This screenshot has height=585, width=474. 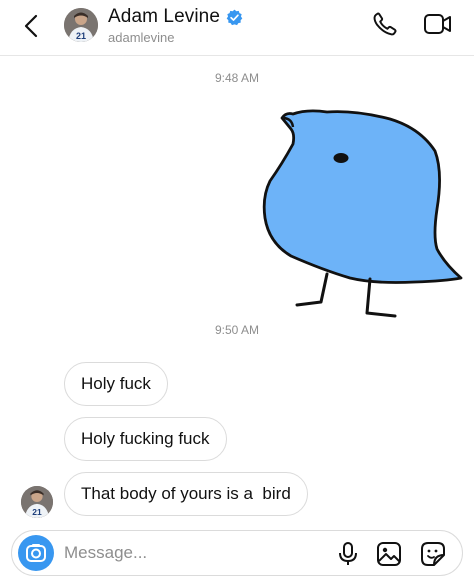 I want to click on message-text: That body of yours is a bird, so click(x=186, y=493).